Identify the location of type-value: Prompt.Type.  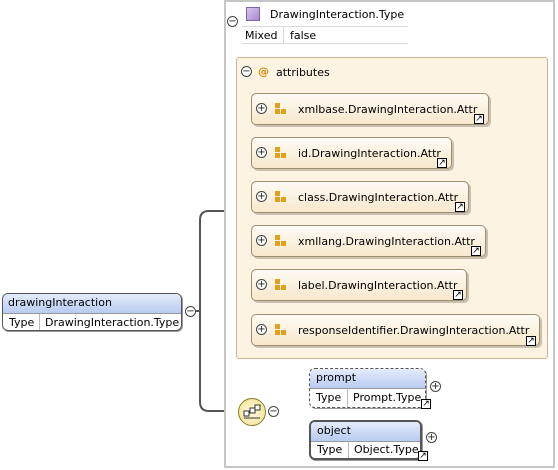
(387, 397).